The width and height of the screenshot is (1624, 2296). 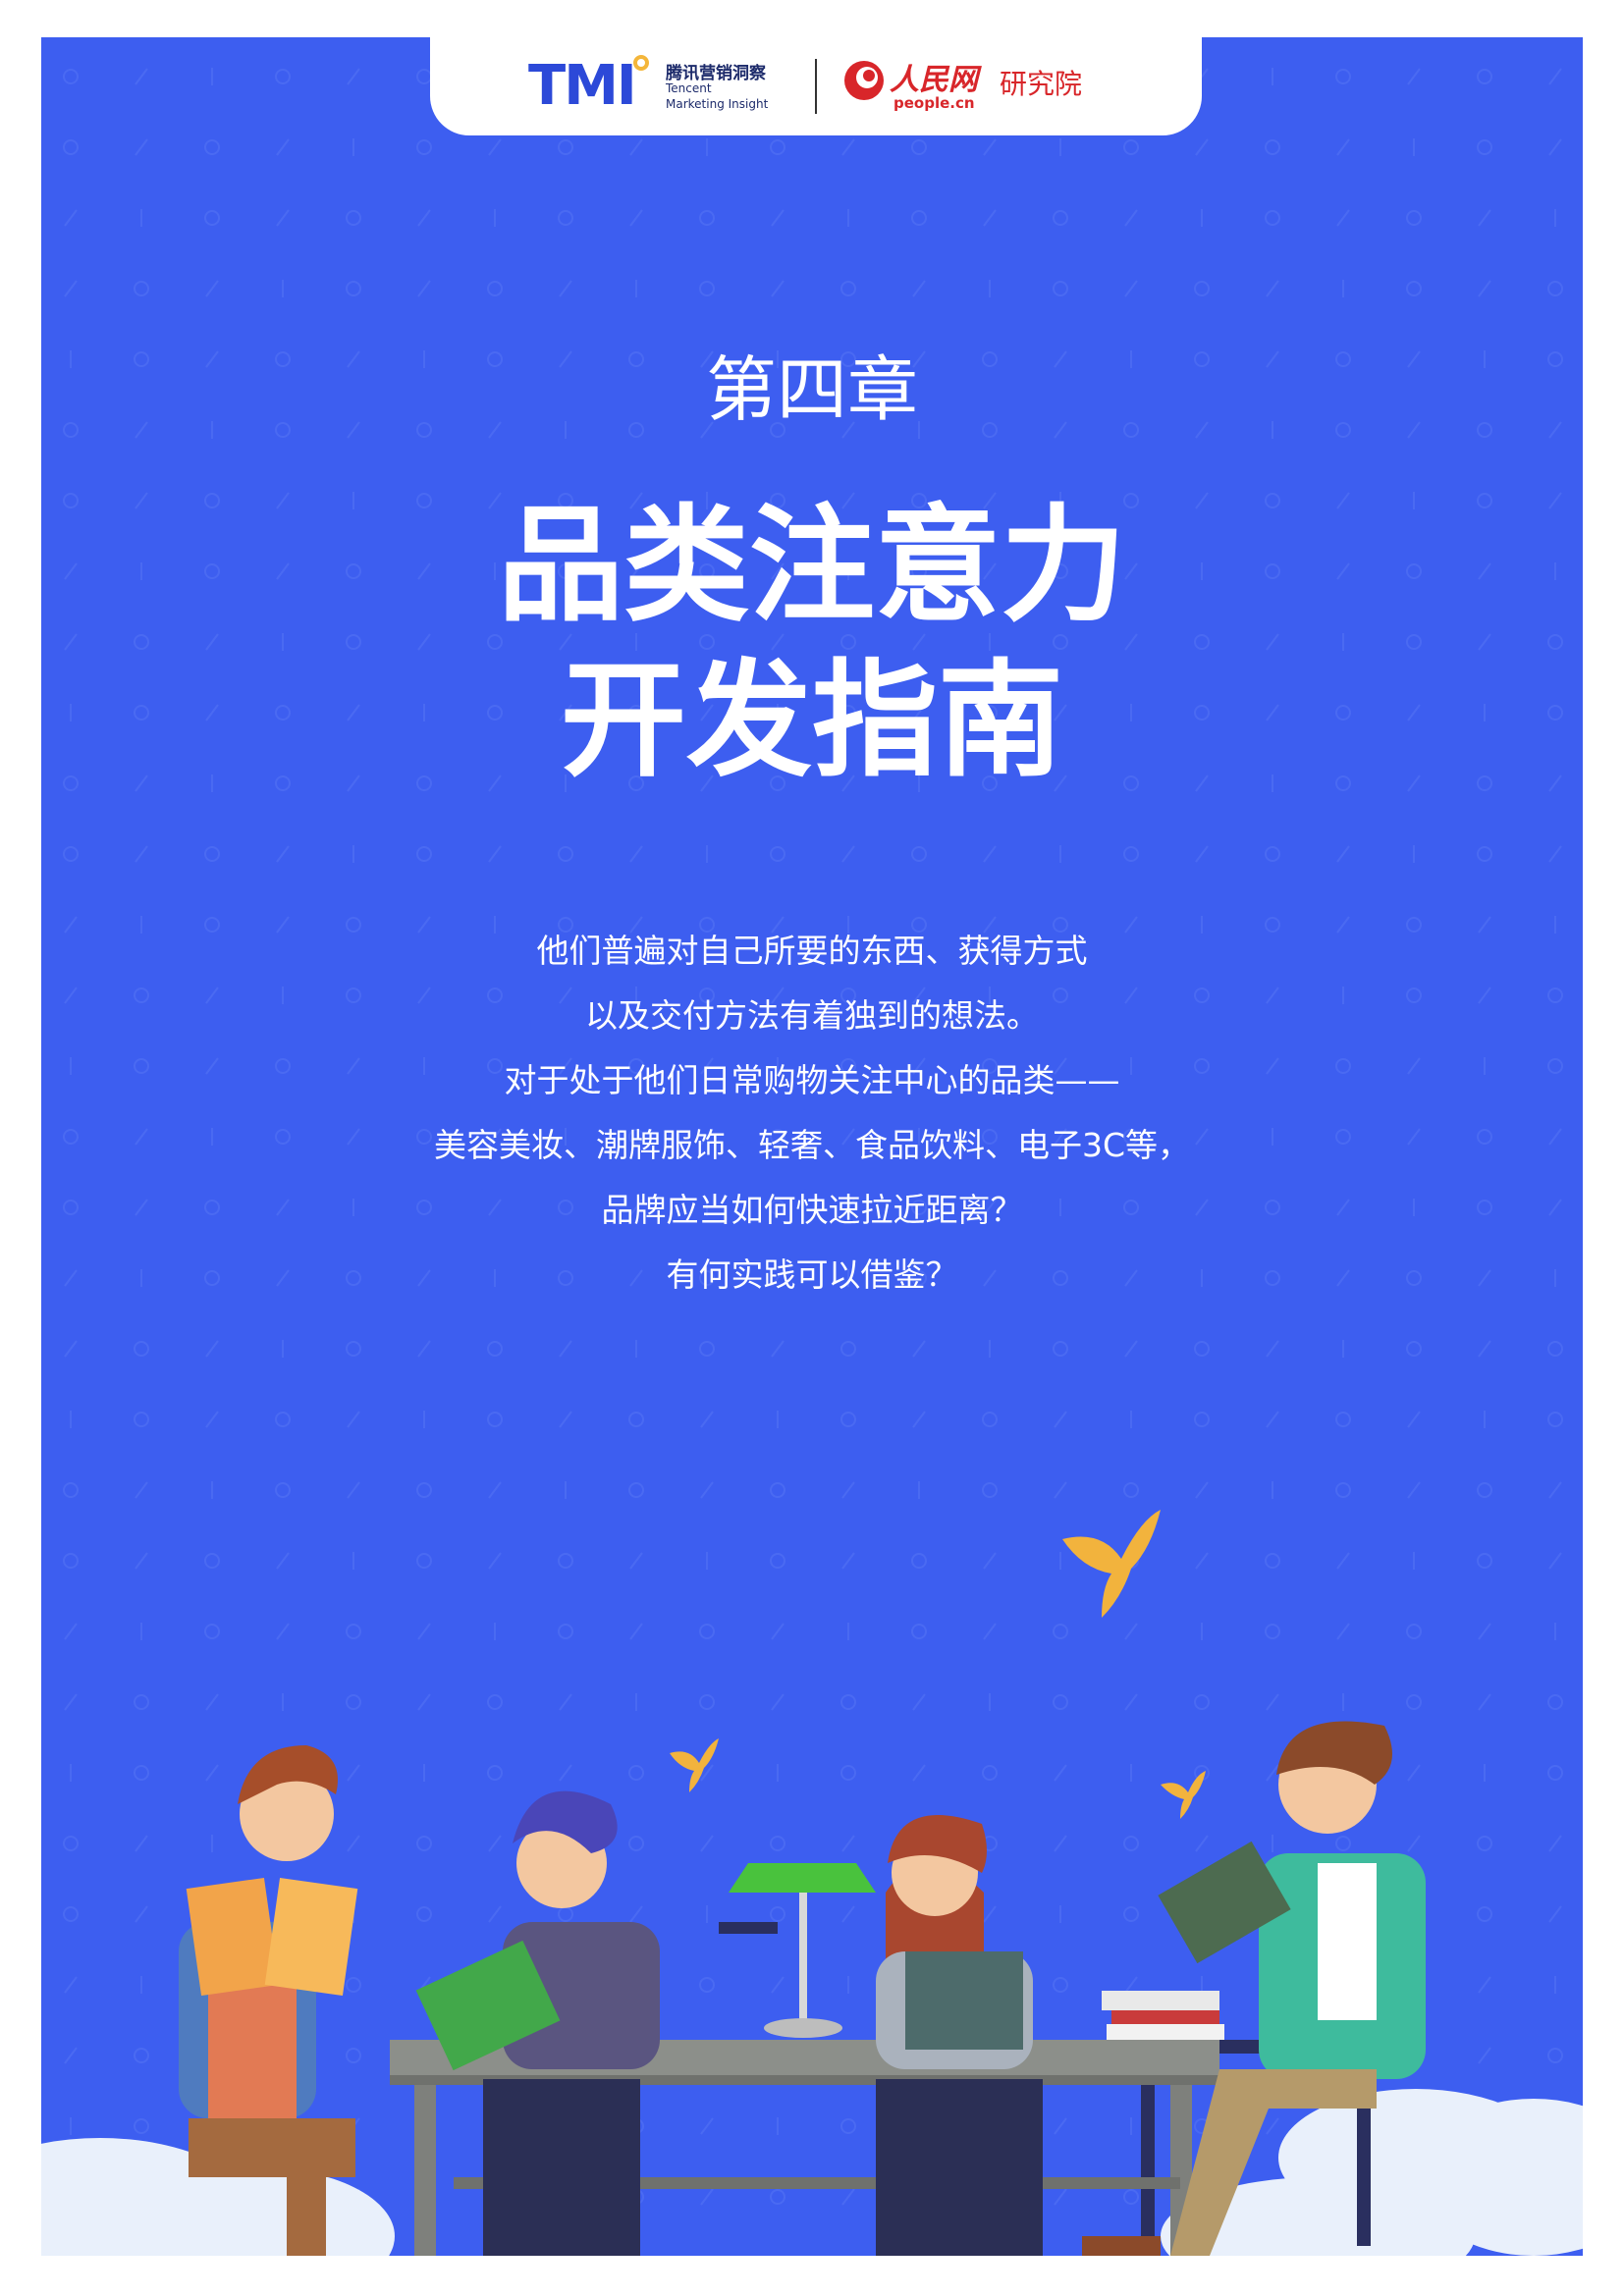 I want to click on tmi-name-en-line2: Marketing Insight, so click(x=717, y=104).